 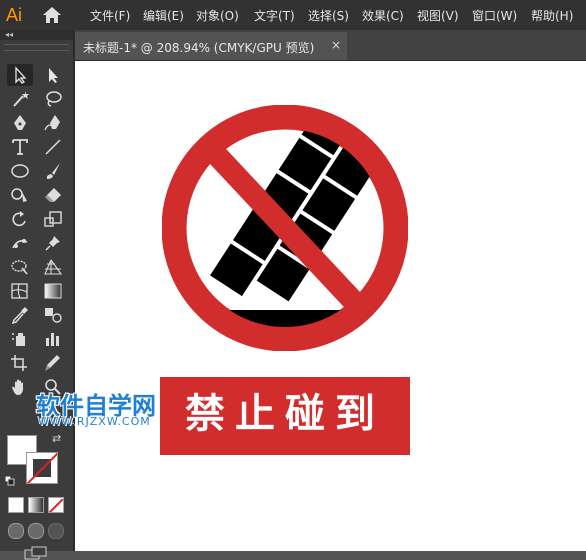 I want to click on line-segment-tool, so click(x=53, y=147).